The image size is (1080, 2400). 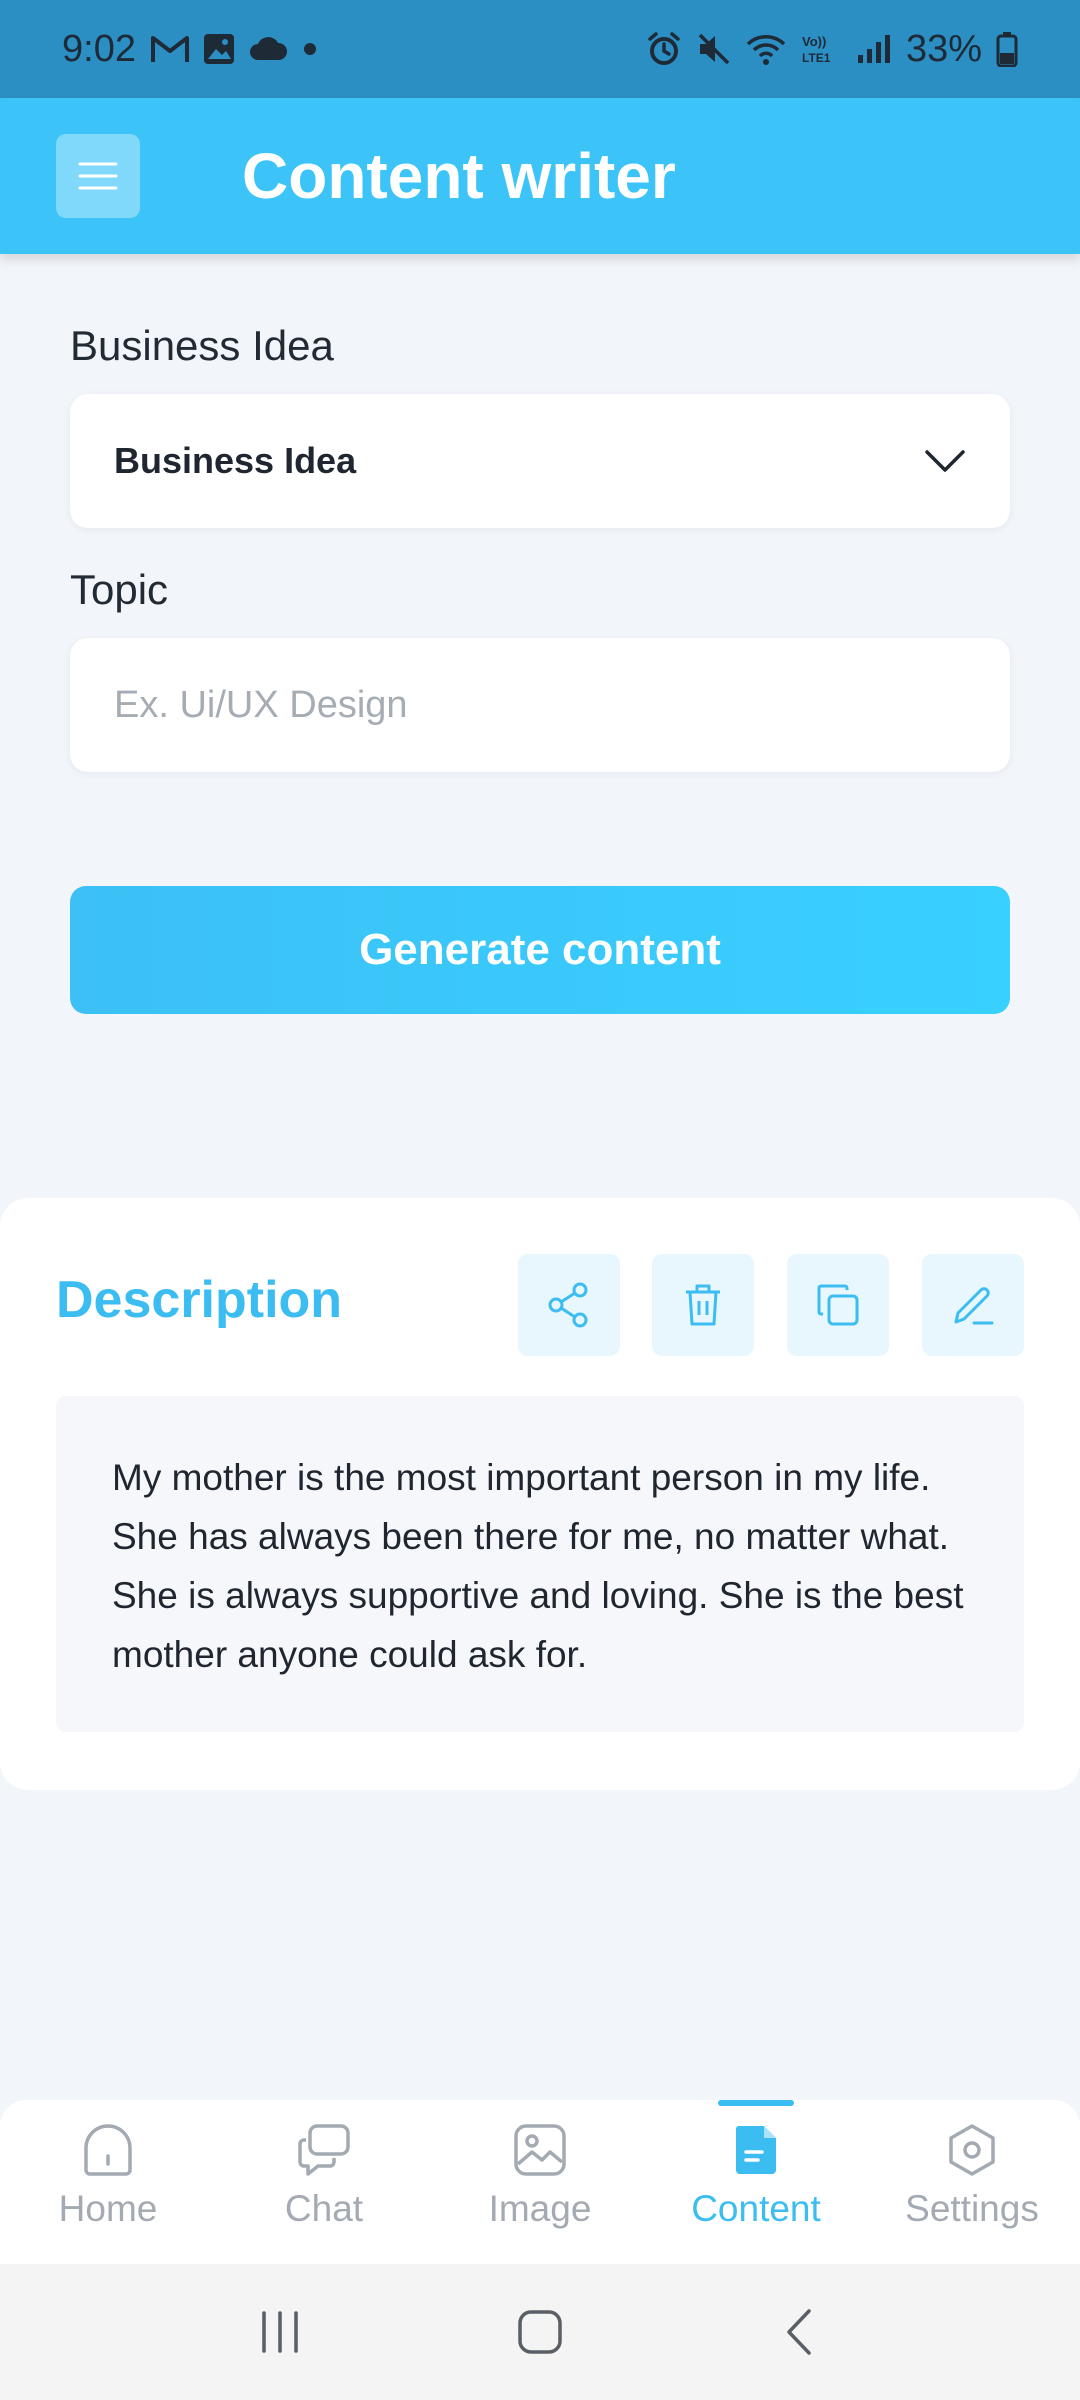 I want to click on nav-label-content: Content, so click(x=756, y=2208).